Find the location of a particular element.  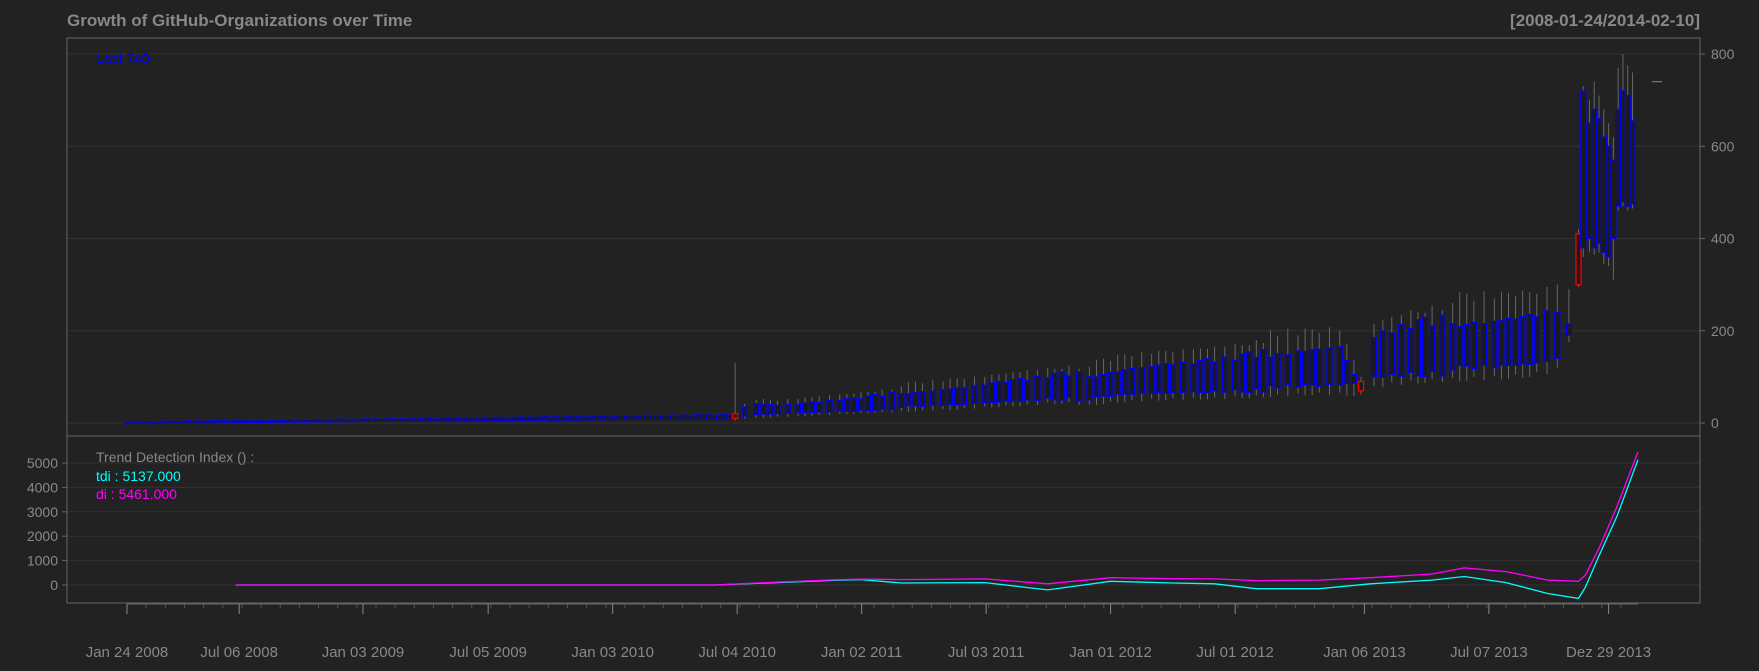

tdi-y-tick-label: 3000 is located at coordinates (42, 512).